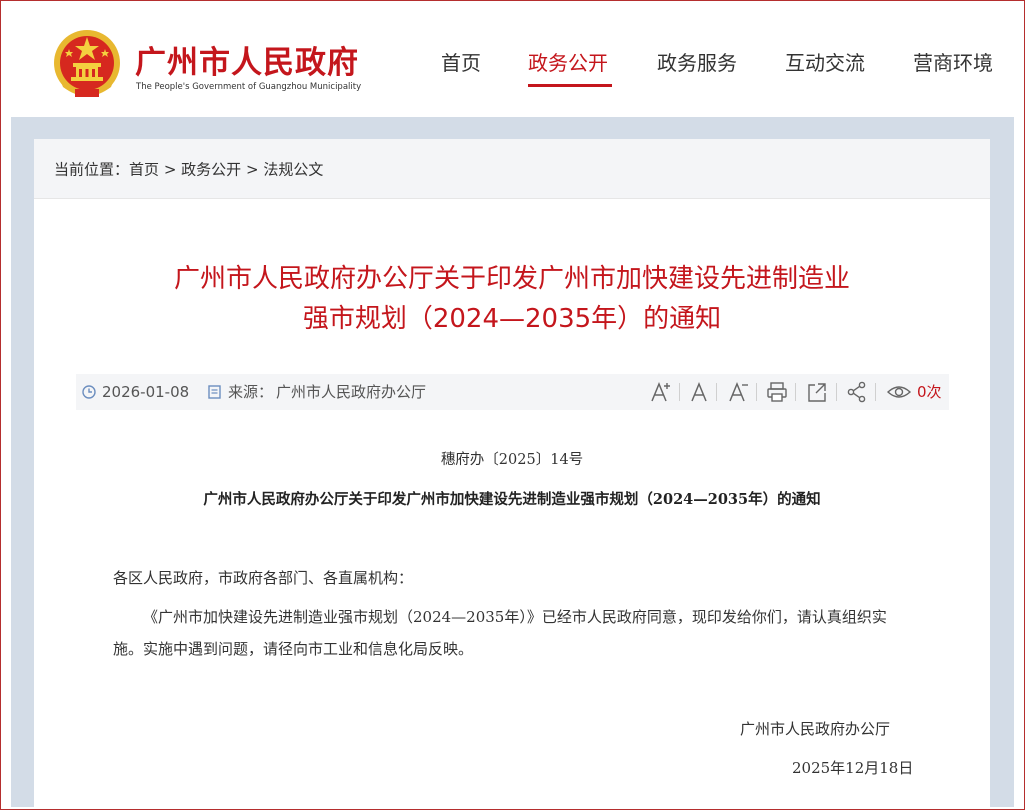  I want to click on breadcrumb-item-home: 首页, so click(144, 170).